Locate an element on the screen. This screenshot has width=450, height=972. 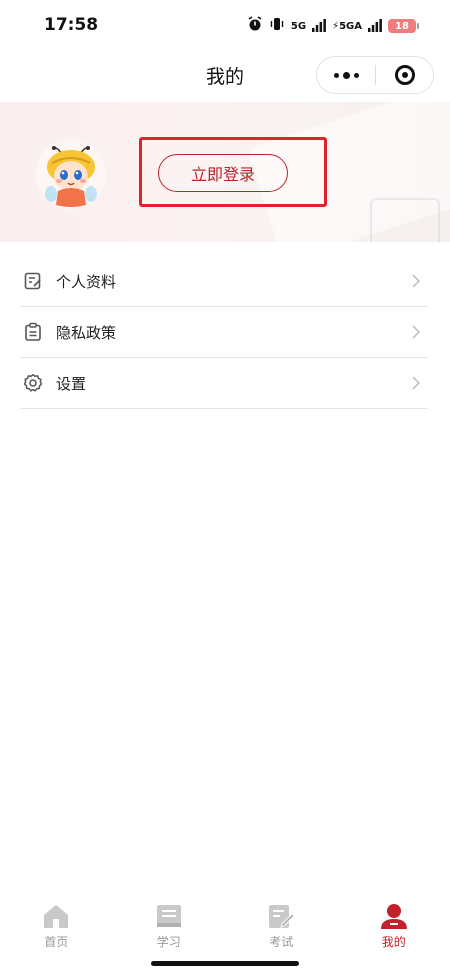
gear-icon is located at coordinates (33, 383).